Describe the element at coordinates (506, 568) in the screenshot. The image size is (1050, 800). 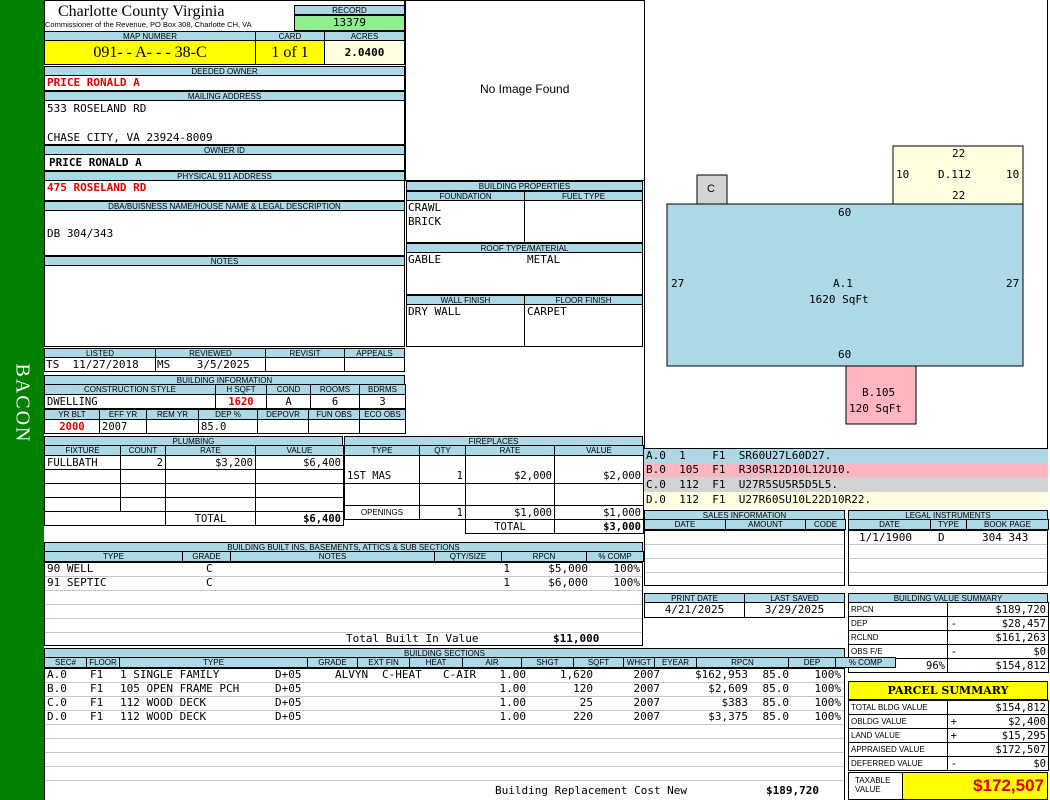
I see `builtin-qty: 1` at that location.